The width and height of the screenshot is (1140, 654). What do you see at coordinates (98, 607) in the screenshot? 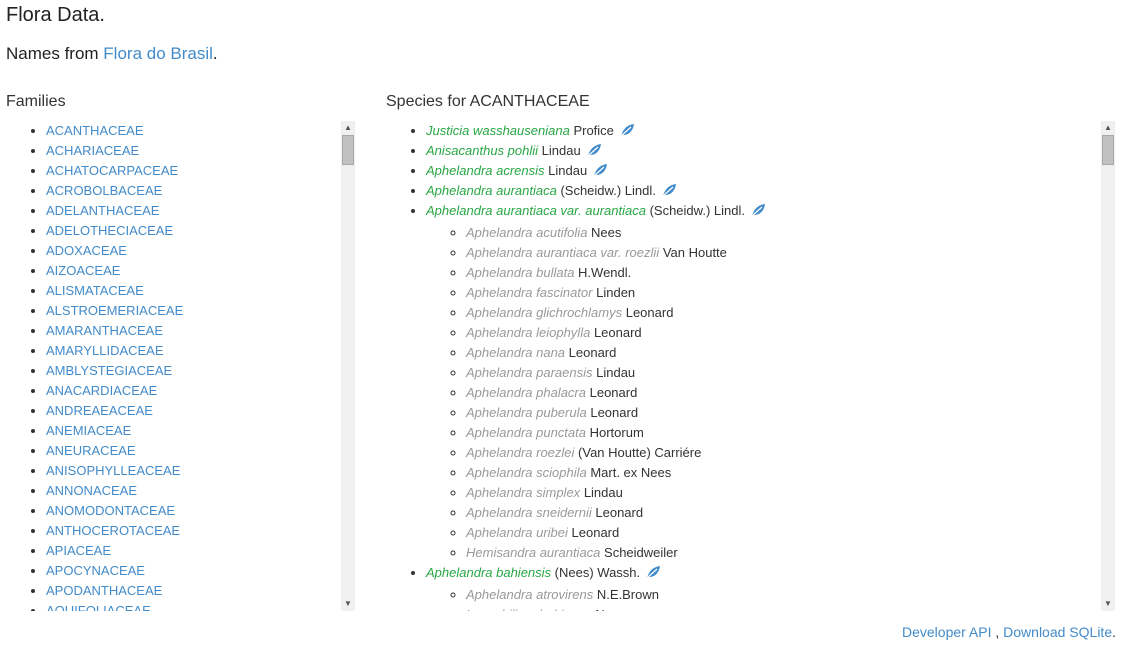
I see `family-link: AQUIFOLIACEAE` at bounding box center [98, 607].